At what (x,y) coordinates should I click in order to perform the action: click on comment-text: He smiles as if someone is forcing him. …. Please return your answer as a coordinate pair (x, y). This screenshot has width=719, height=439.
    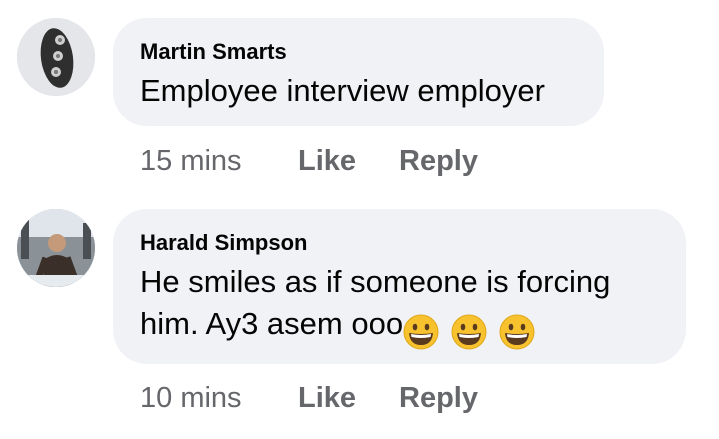
    Looking at the image, I should click on (375, 306).